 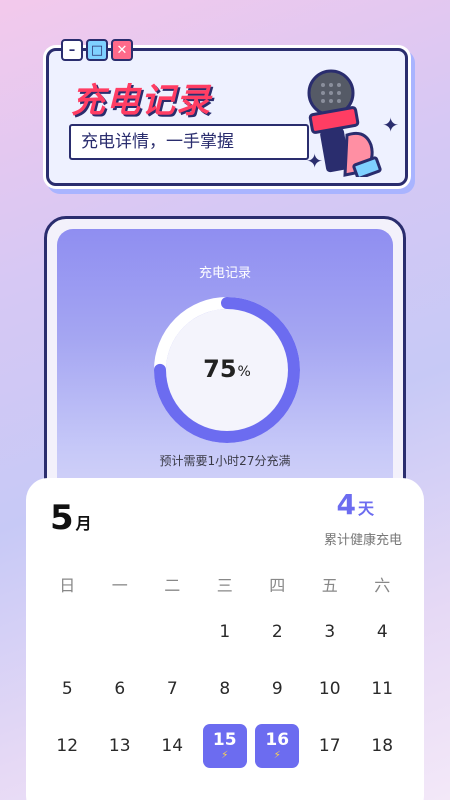 What do you see at coordinates (119, 585) in the screenshot?
I see `weekday-label: 一` at bounding box center [119, 585].